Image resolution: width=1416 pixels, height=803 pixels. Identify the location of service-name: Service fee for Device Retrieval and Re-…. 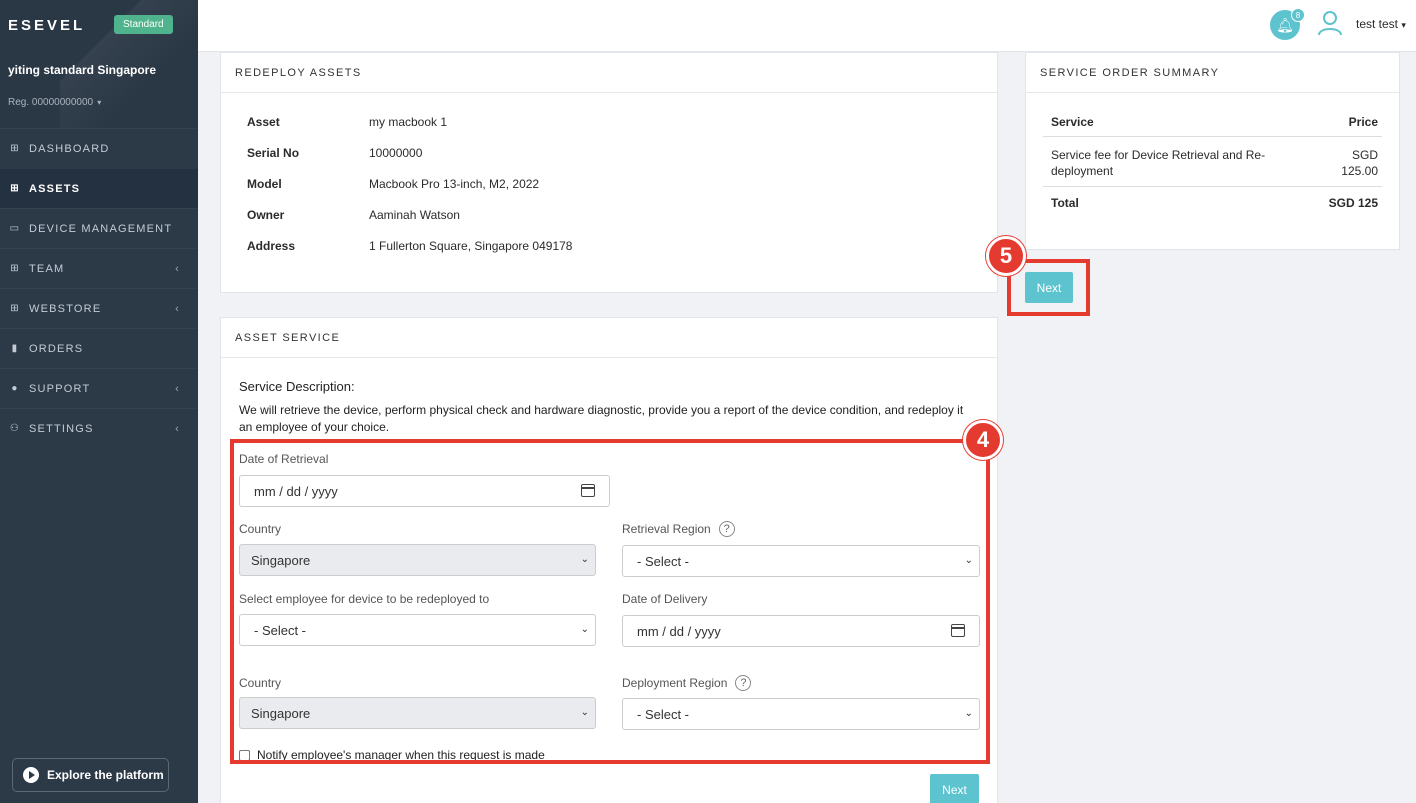
(1158, 163).